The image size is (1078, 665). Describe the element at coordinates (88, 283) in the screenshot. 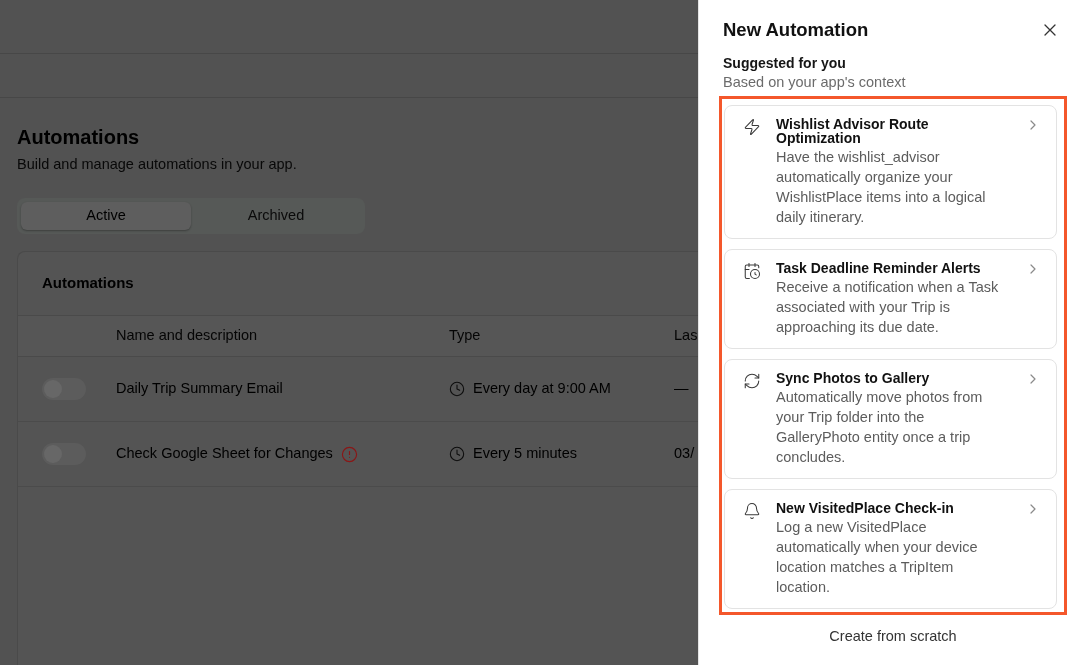

I see `card-title: Automations` at that location.